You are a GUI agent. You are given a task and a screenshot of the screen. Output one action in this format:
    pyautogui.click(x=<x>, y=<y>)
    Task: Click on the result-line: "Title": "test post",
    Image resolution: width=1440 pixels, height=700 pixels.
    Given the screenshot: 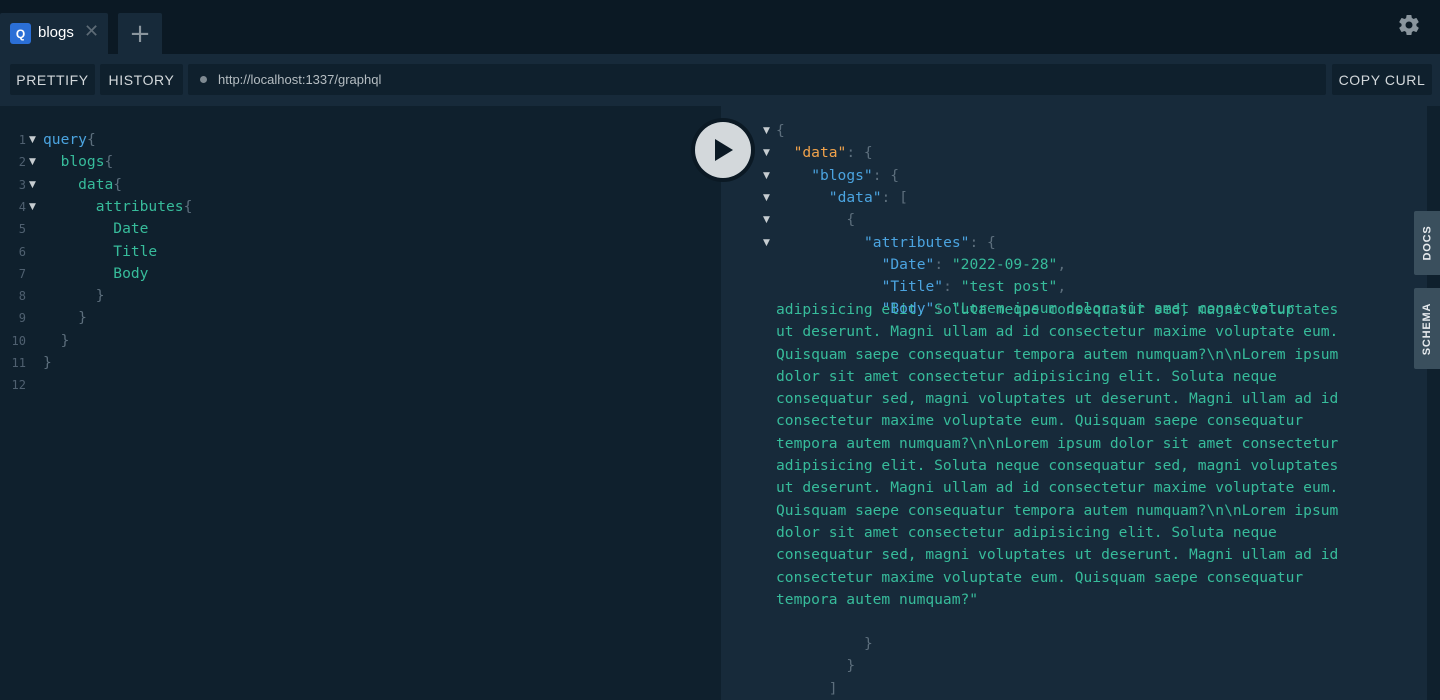 What is the action you would take?
    pyautogui.click(x=974, y=287)
    